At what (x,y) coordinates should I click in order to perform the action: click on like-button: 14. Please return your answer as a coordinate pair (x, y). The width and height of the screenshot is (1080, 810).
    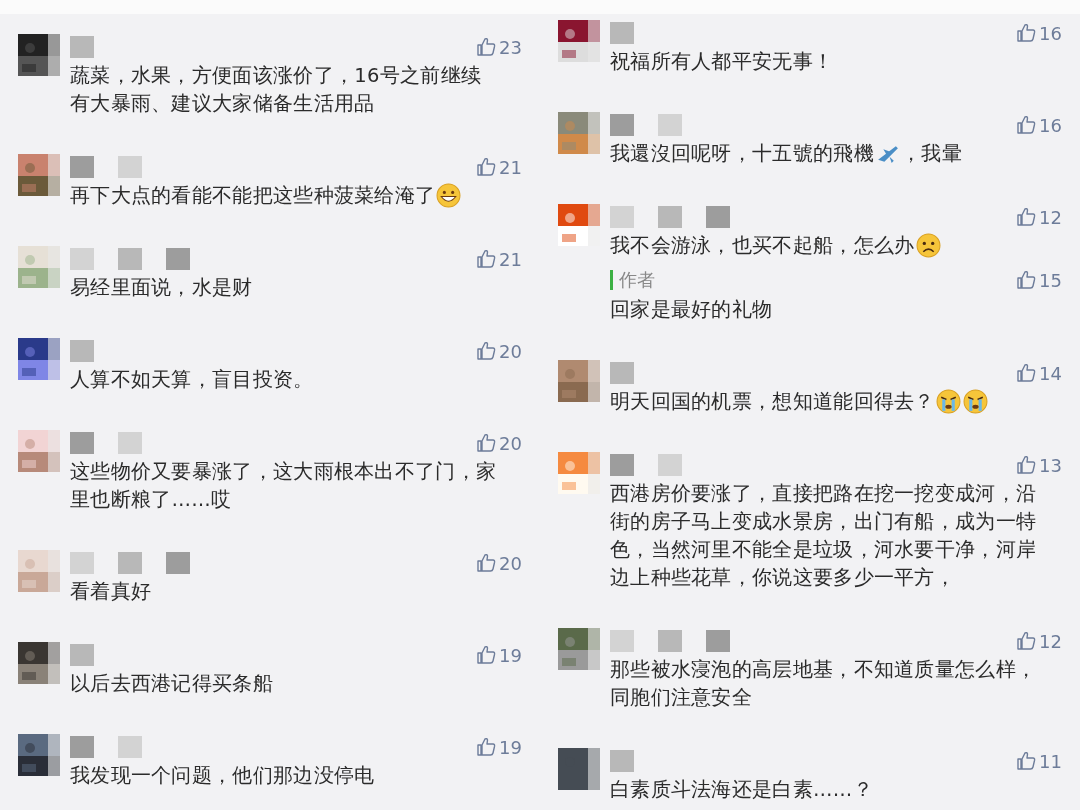
    Looking at the image, I should click on (1039, 373).